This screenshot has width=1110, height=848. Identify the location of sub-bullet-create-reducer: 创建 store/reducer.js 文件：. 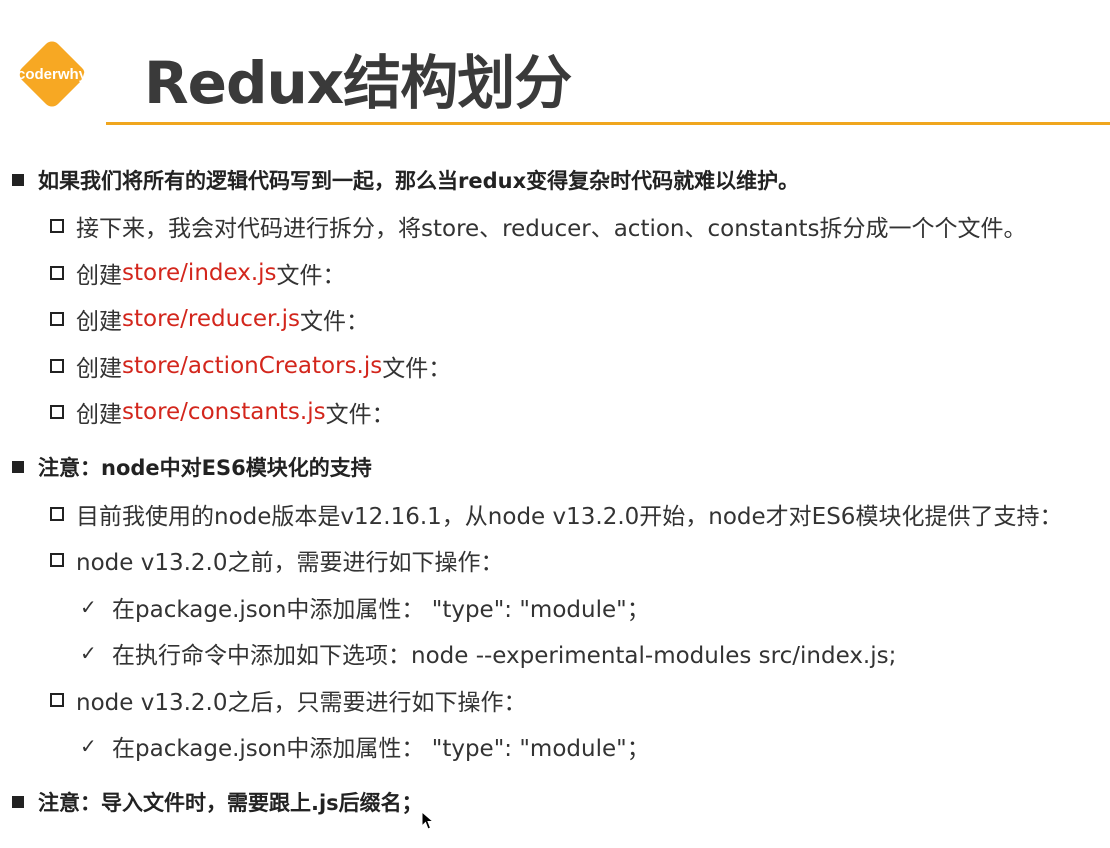
(209, 319).